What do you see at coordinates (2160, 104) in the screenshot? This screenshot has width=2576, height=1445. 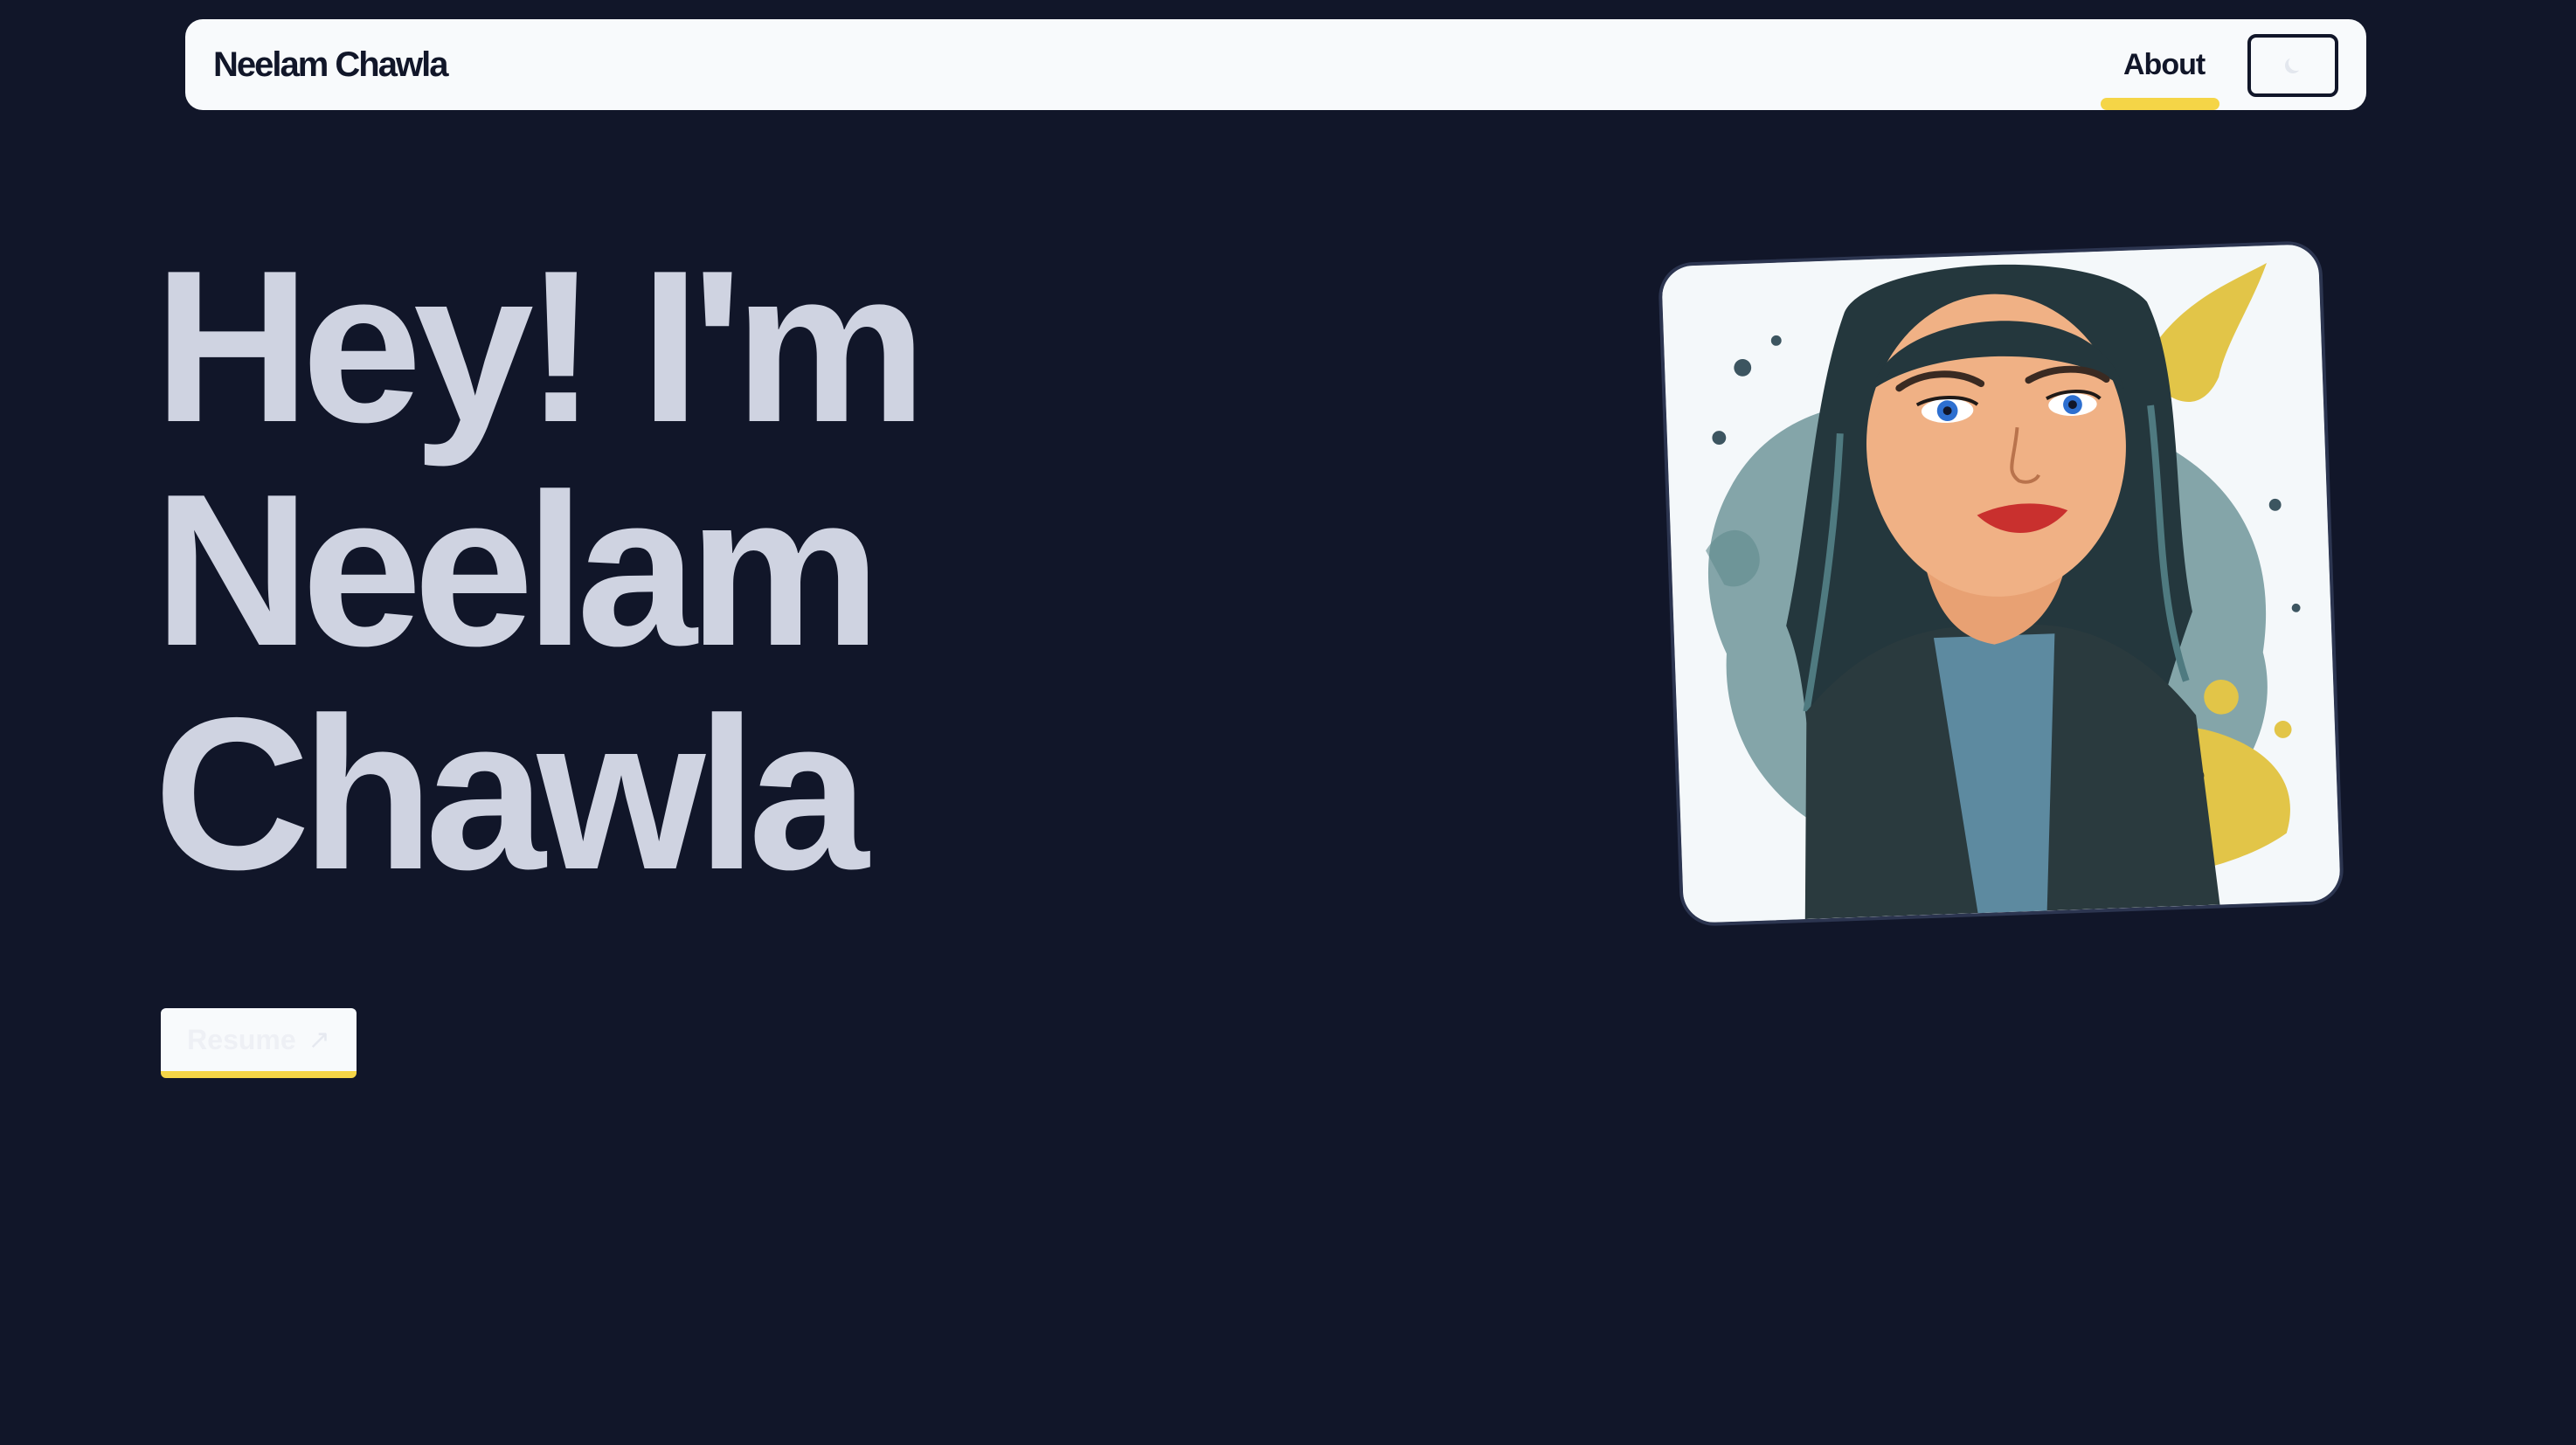 I see `nav-active-underline` at bounding box center [2160, 104].